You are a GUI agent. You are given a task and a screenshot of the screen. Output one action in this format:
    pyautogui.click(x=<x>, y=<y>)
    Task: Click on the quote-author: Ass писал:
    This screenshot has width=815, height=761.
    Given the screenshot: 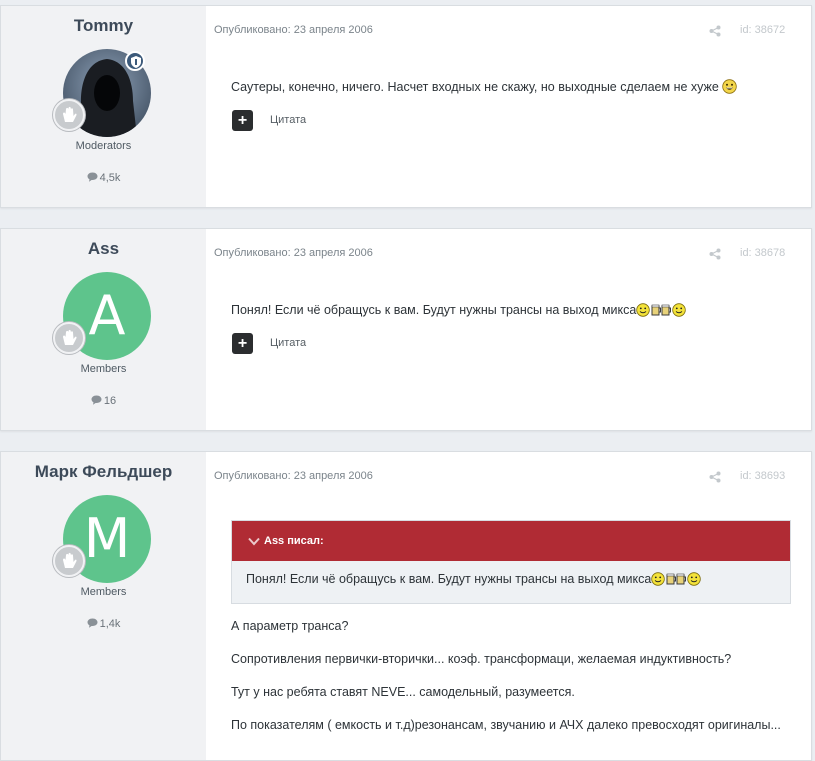 What is the action you would take?
    pyautogui.click(x=294, y=541)
    